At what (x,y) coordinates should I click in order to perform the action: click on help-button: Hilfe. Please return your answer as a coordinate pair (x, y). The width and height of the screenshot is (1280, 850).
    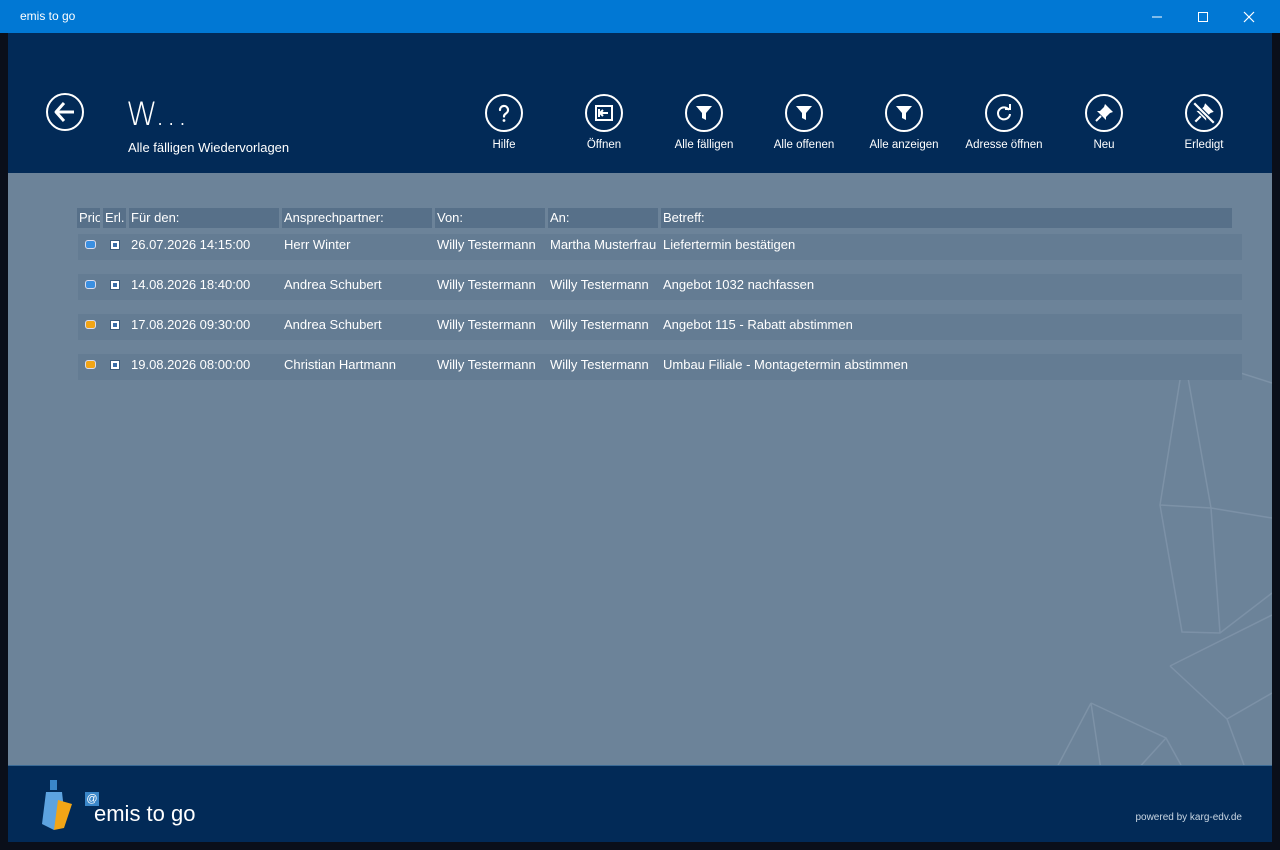
    Looking at the image, I should click on (504, 122).